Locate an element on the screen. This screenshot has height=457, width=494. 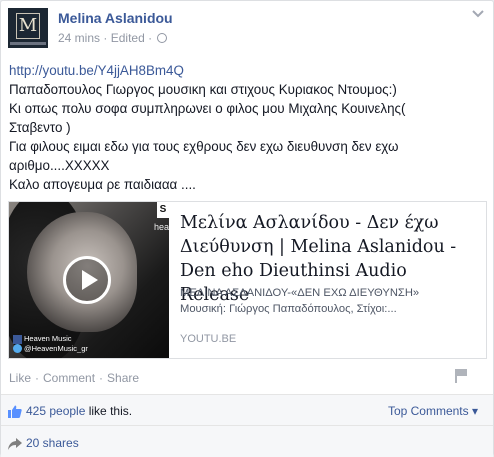
author-name: Melina Aslanidou is located at coordinates (115, 18).